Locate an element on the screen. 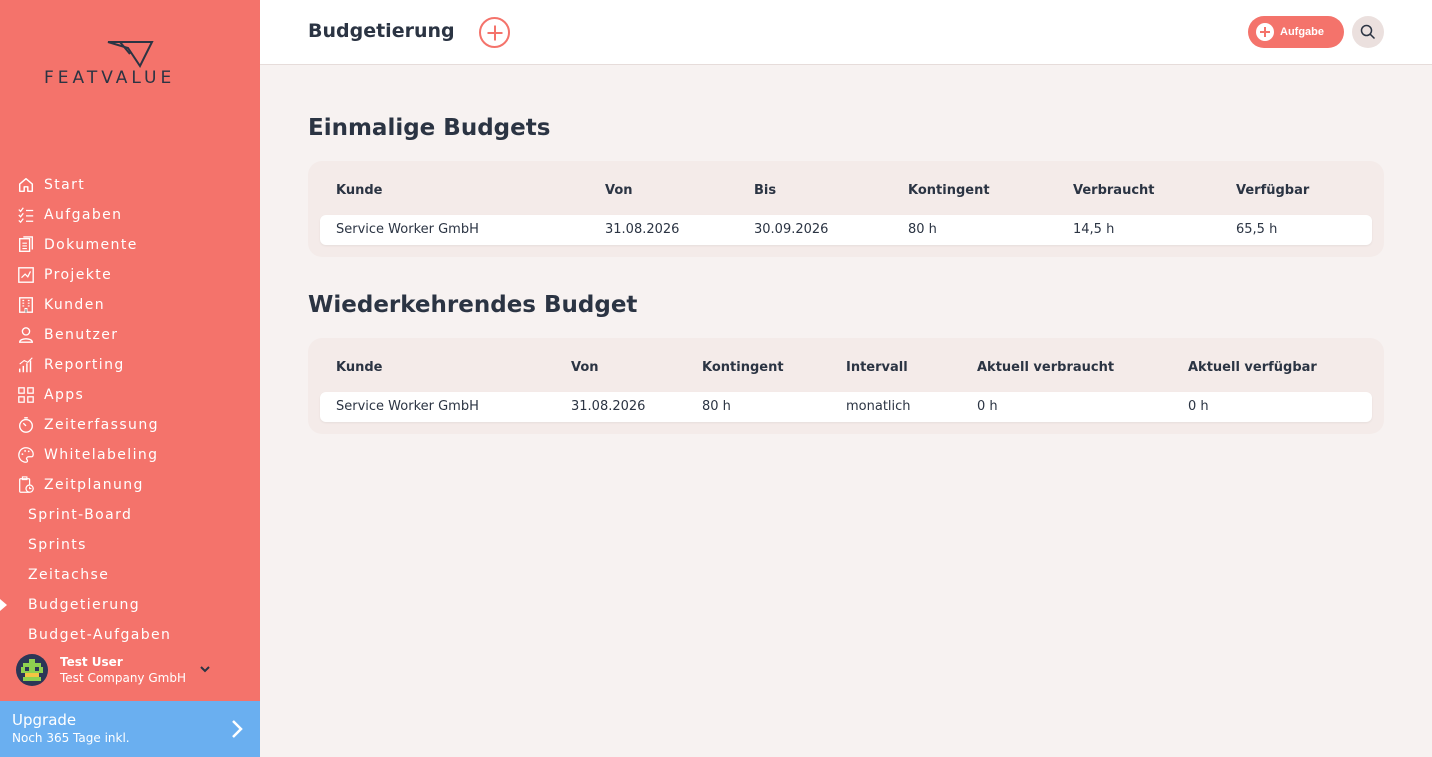 Image resolution: width=1432 pixels, height=757 pixels. apps-icon is located at coordinates (26, 395).